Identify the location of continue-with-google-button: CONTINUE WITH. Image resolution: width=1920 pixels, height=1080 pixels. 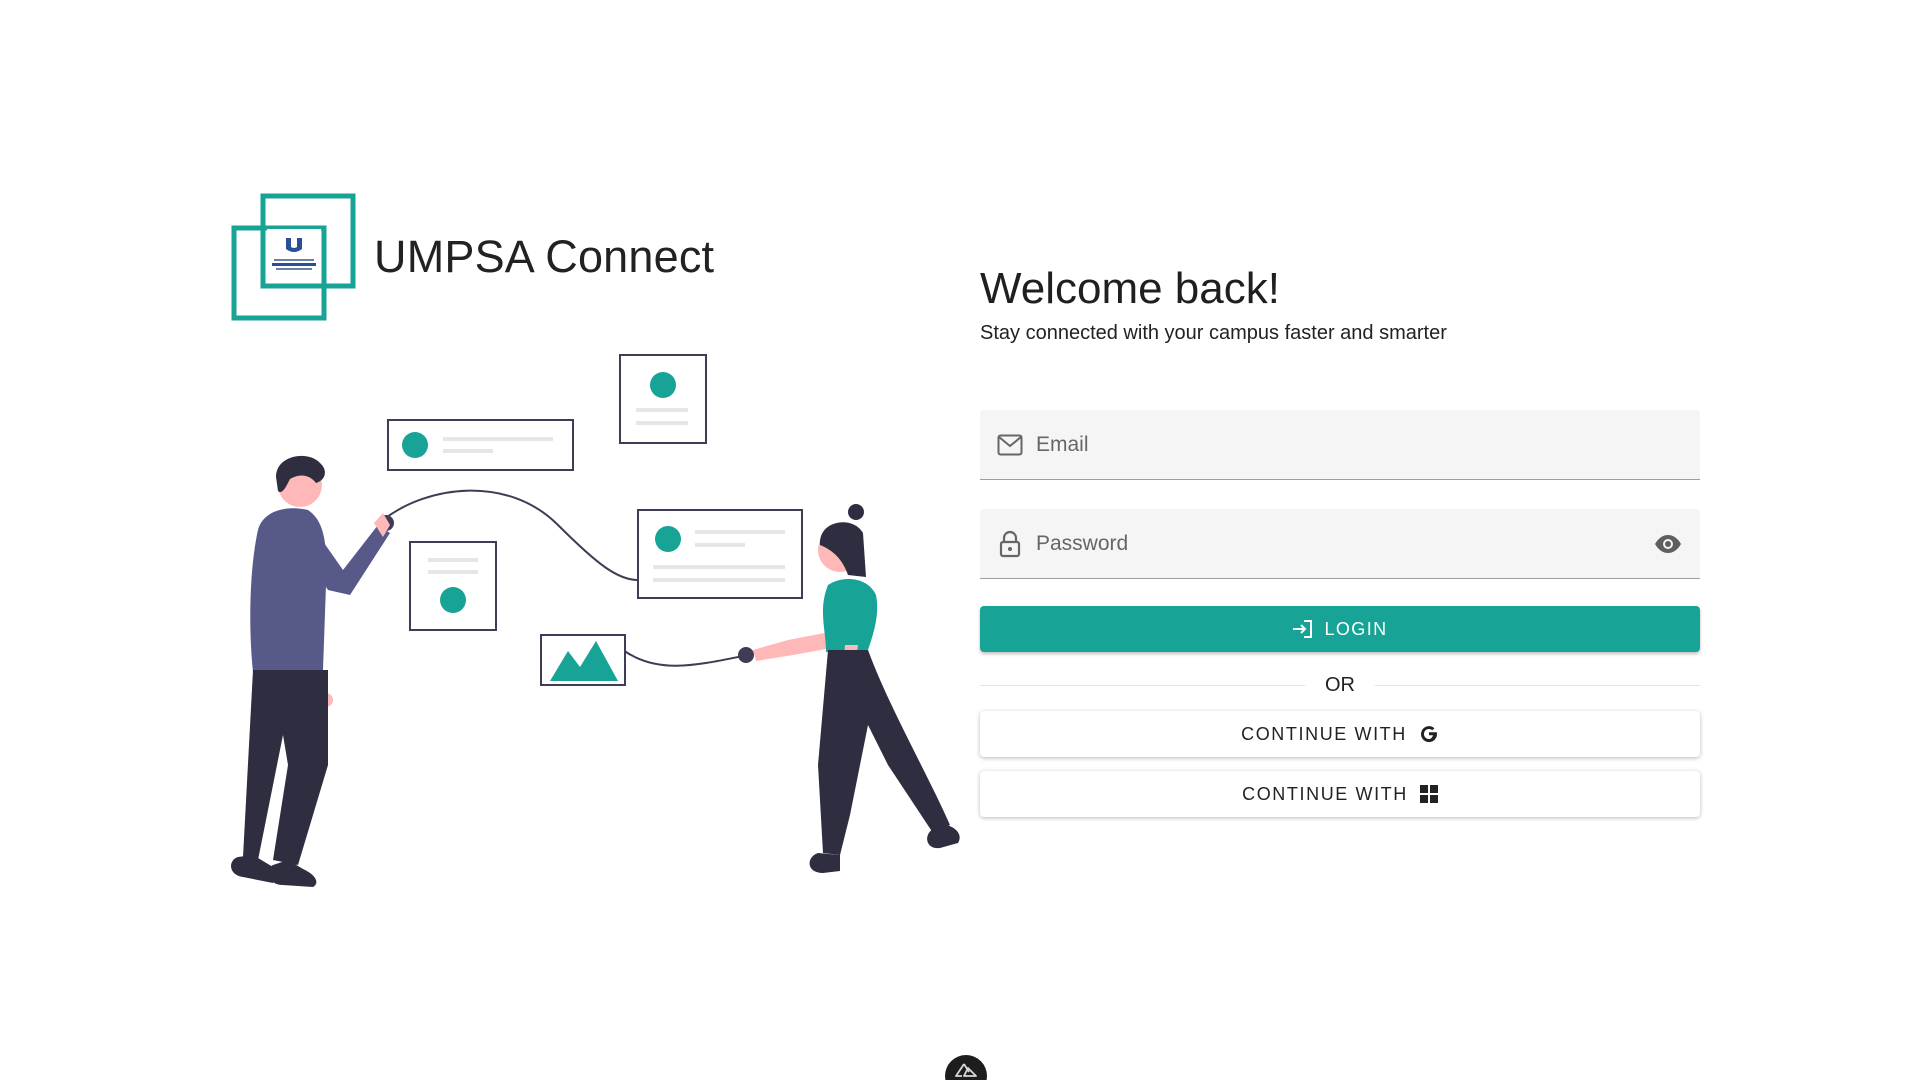
(1340, 734).